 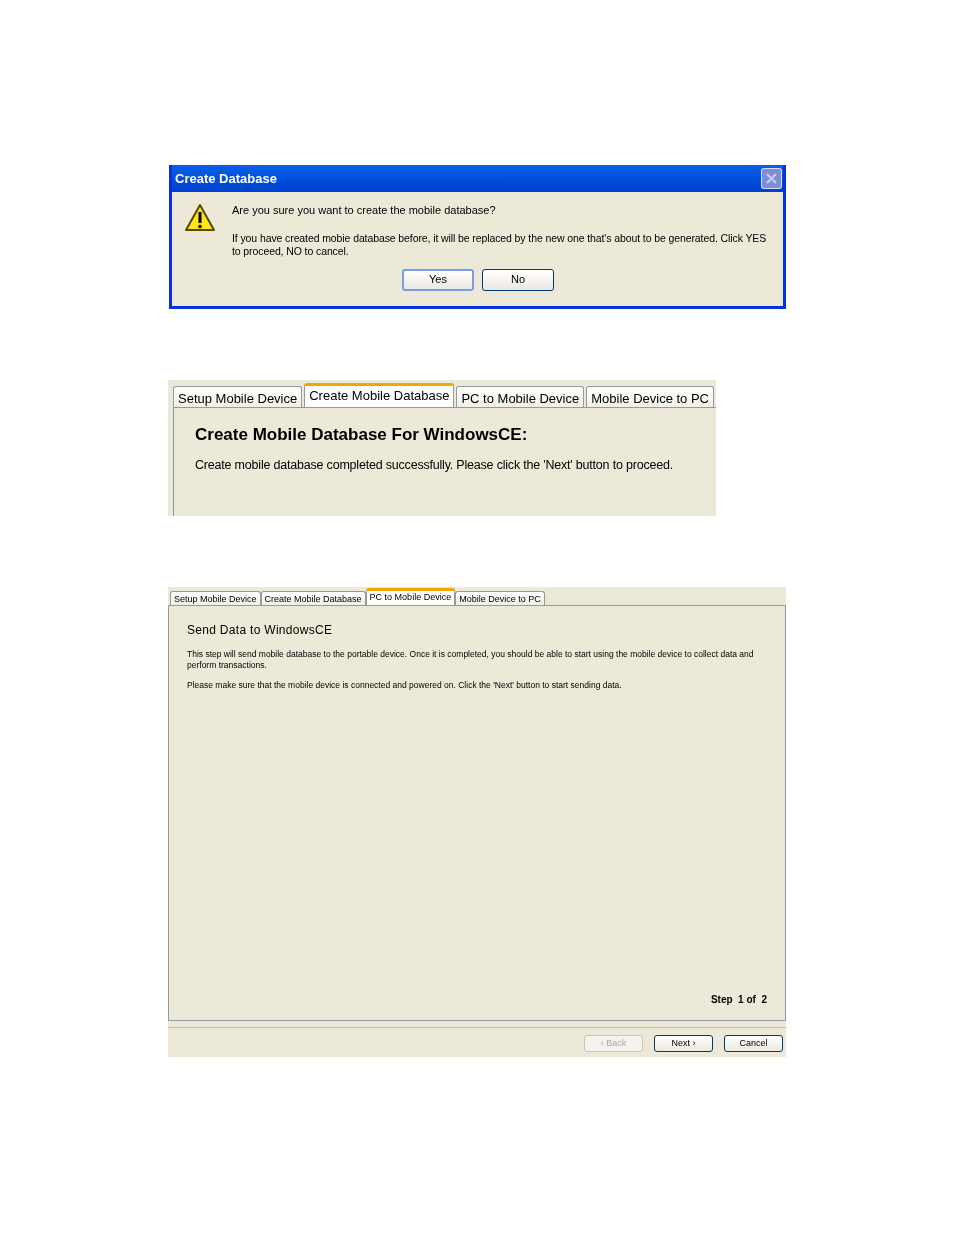 I want to click on status-message: Create mobile database completed successfully. Please click the 'Next' button to proceed., so click(x=434, y=465).